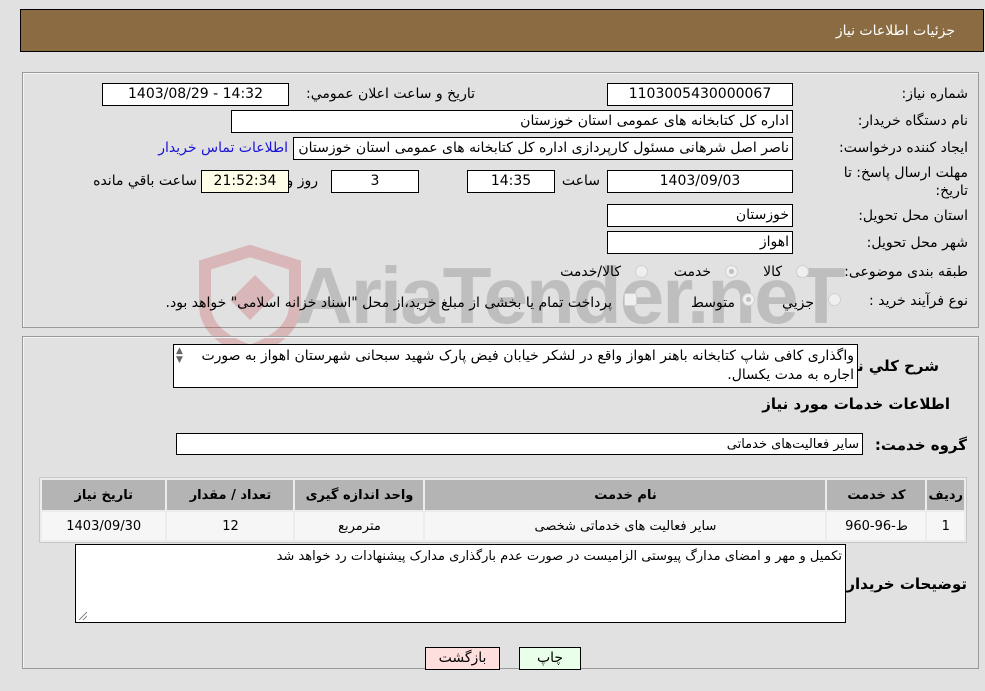 The width and height of the screenshot is (985, 691). What do you see at coordinates (731, 271) in the screenshot?
I see `category-radio-service` at bounding box center [731, 271].